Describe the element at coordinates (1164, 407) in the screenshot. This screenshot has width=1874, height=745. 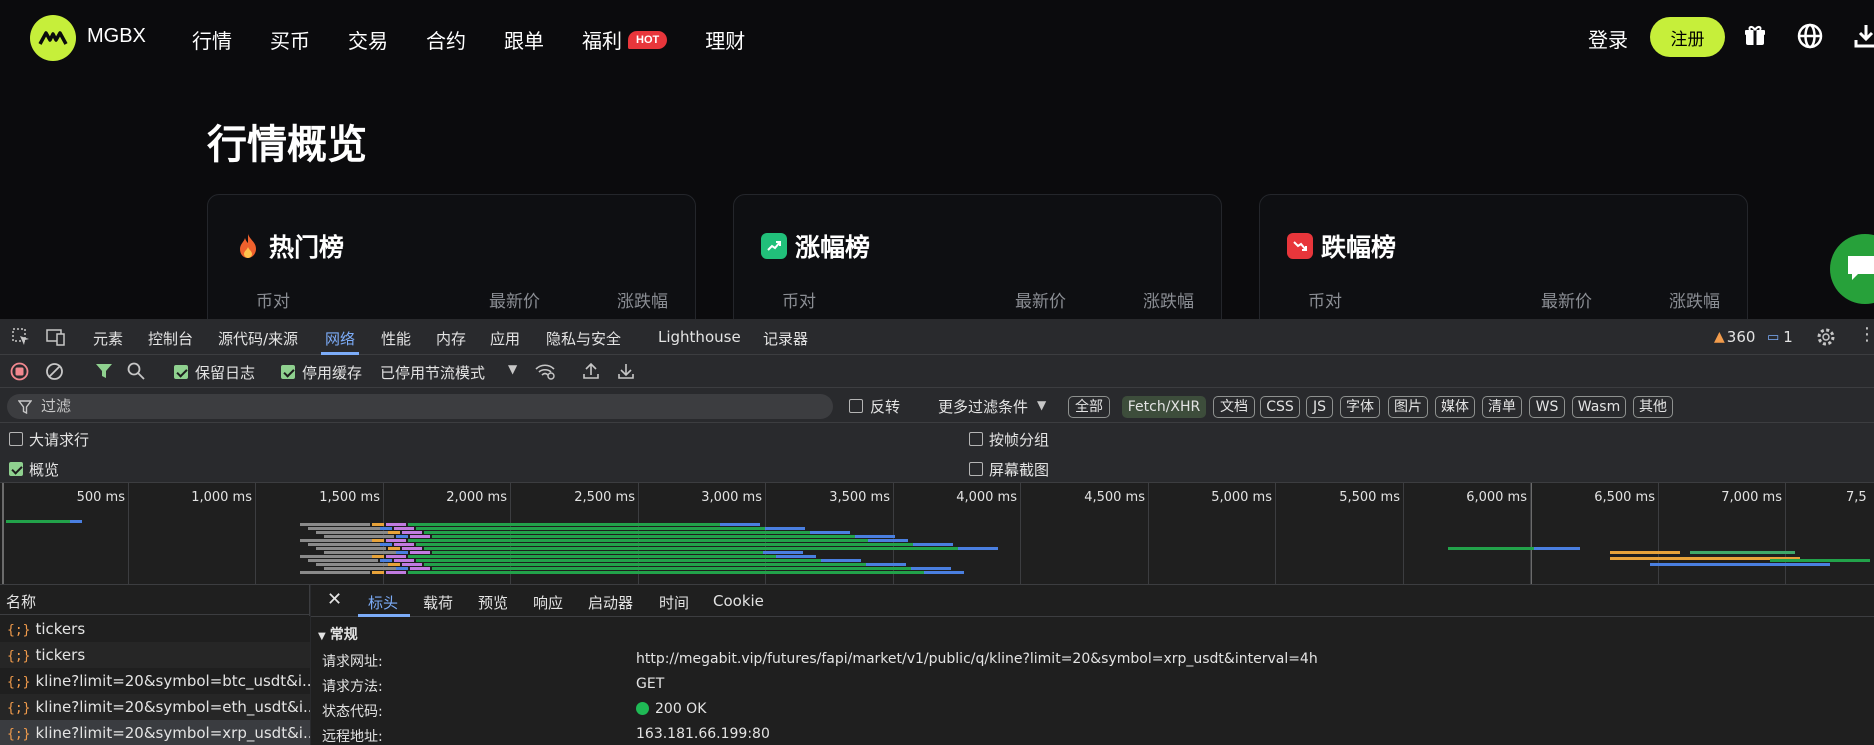
I see `type-filter-fetch-xhr: Fetch/XHR` at that location.